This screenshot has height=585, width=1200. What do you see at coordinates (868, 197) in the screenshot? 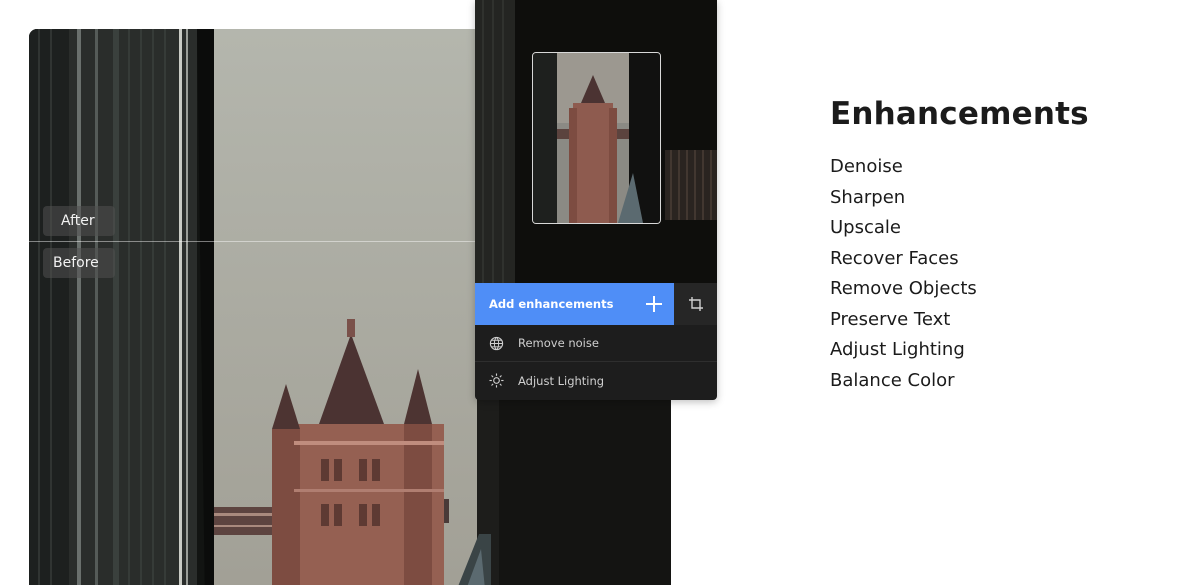
I see `enhancement-item-sharpen: Sharpen` at bounding box center [868, 197].